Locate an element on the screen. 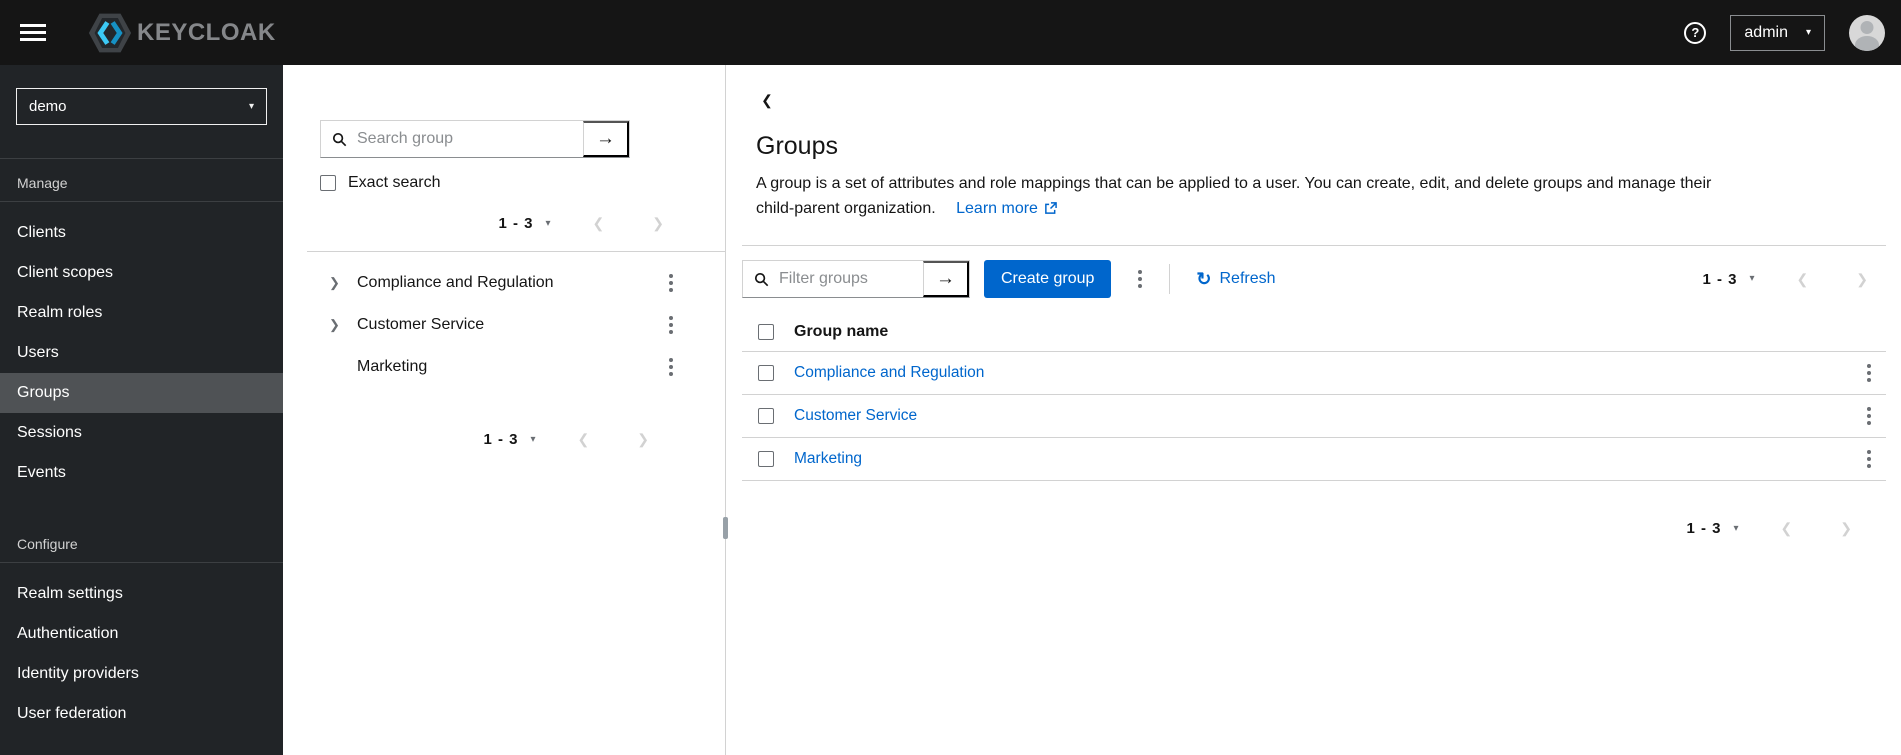 This screenshot has height=755, width=1901. keycloak-logo: KEYCLOAK is located at coordinates (182, 33).